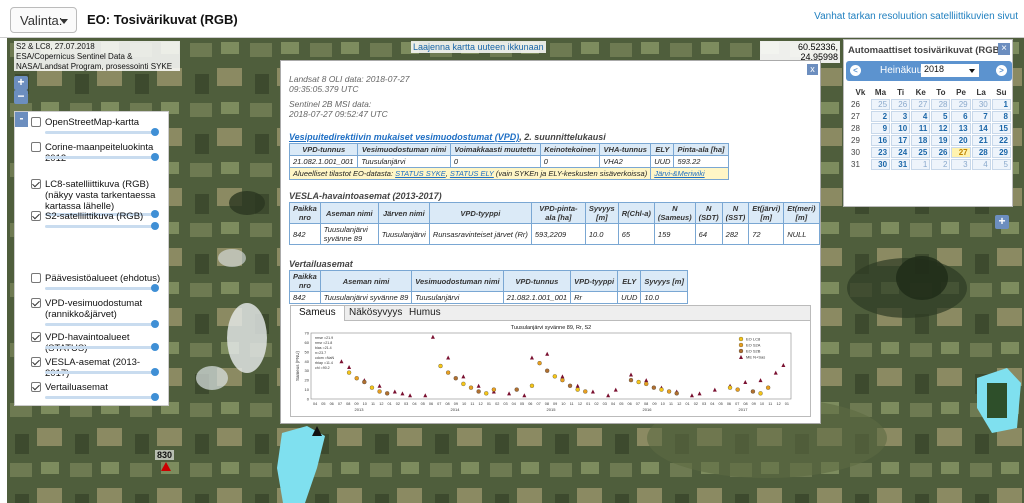  Describe the element at coordinates (1001, 128) in the screenshot. I see `calendar-day: 15` at that location.